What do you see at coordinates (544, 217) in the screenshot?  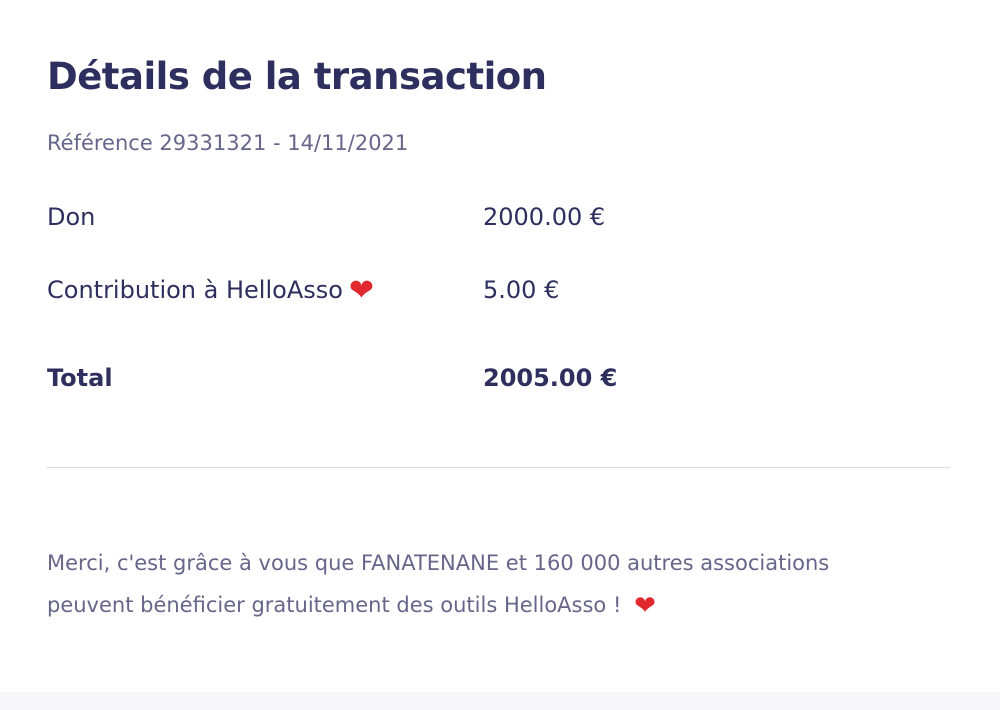 I see `line-item-amount: 2000.00 €` at bounding box center [544, 217].